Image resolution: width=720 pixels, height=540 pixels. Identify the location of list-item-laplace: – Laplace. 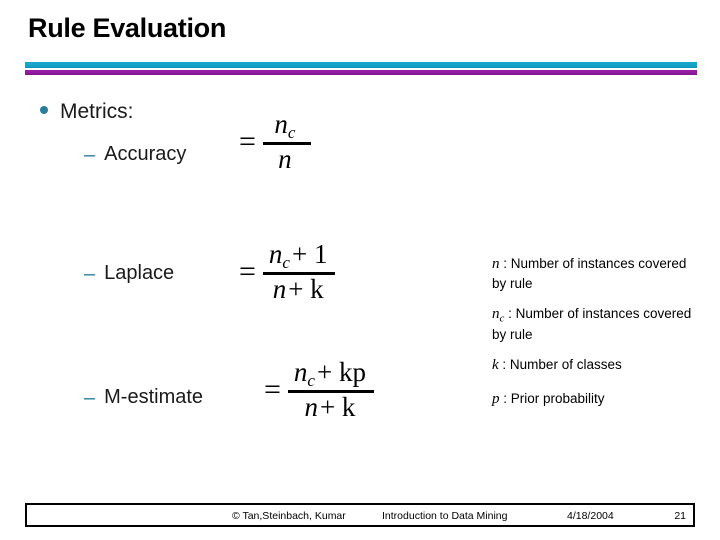
(129, 273).